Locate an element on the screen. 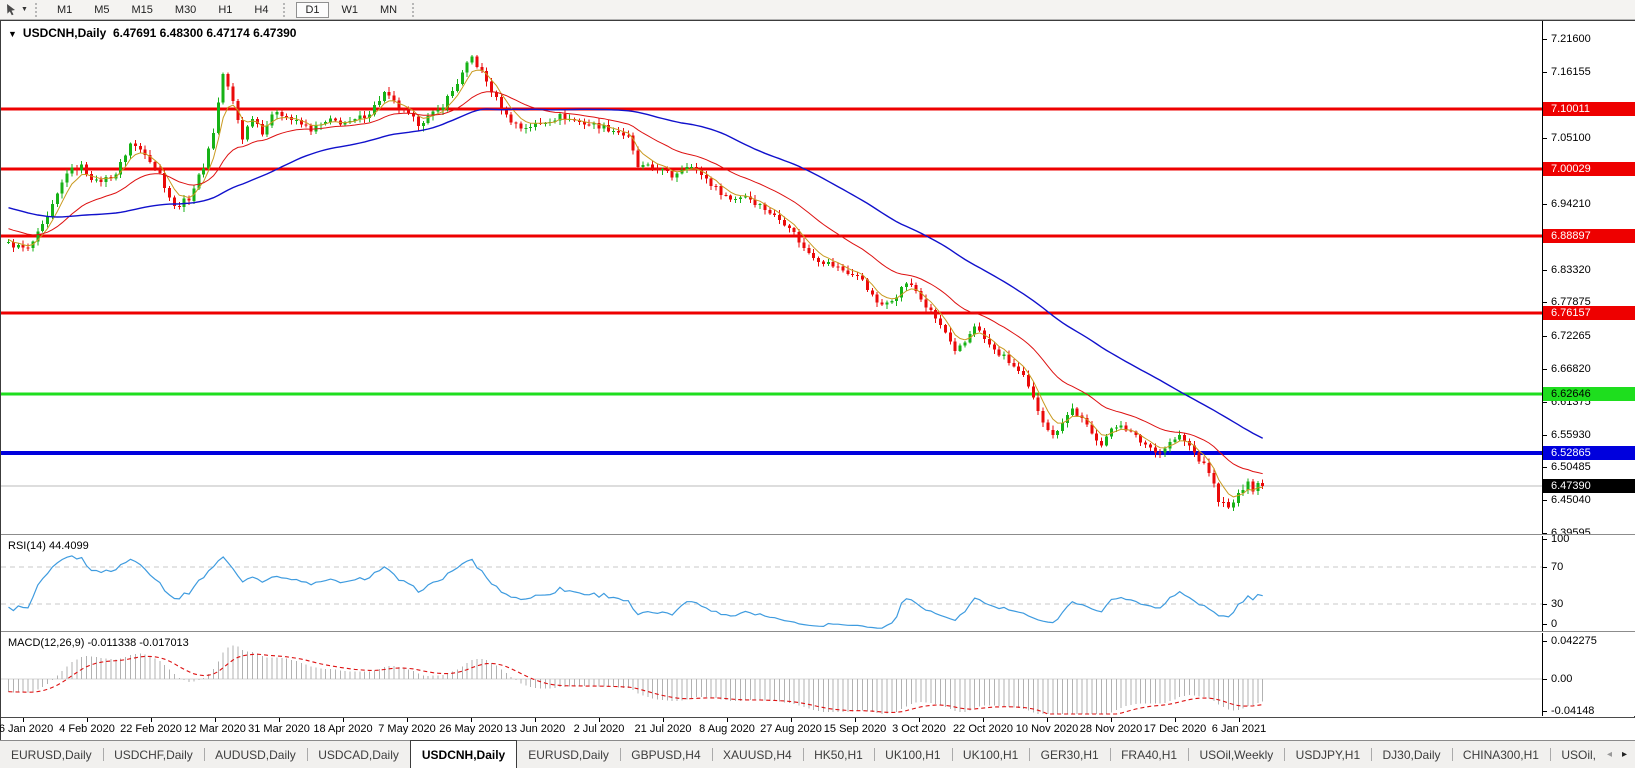  rsi-chart is located at coordinates (771, 583).